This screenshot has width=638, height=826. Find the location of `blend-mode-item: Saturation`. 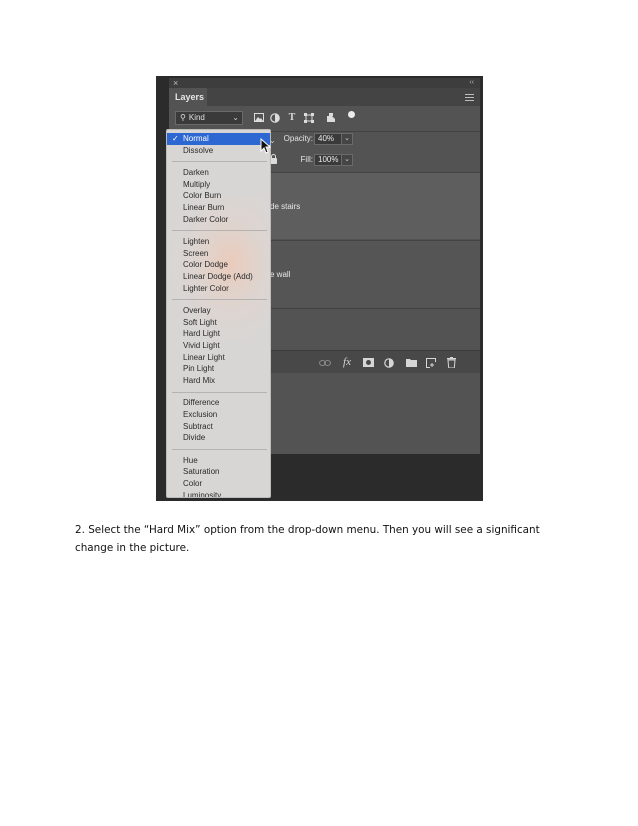

blend-mode-item: Saturation is located at coordinates (218, 472).